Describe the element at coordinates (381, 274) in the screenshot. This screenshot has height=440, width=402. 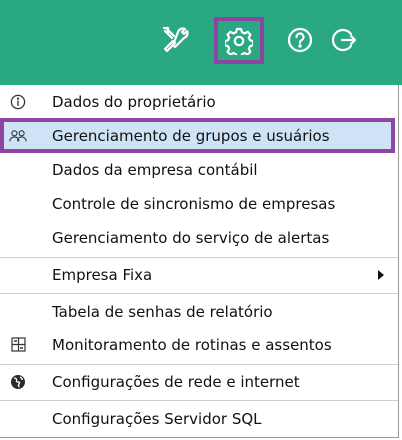
I see `submenu-arrow-icon` at that location.